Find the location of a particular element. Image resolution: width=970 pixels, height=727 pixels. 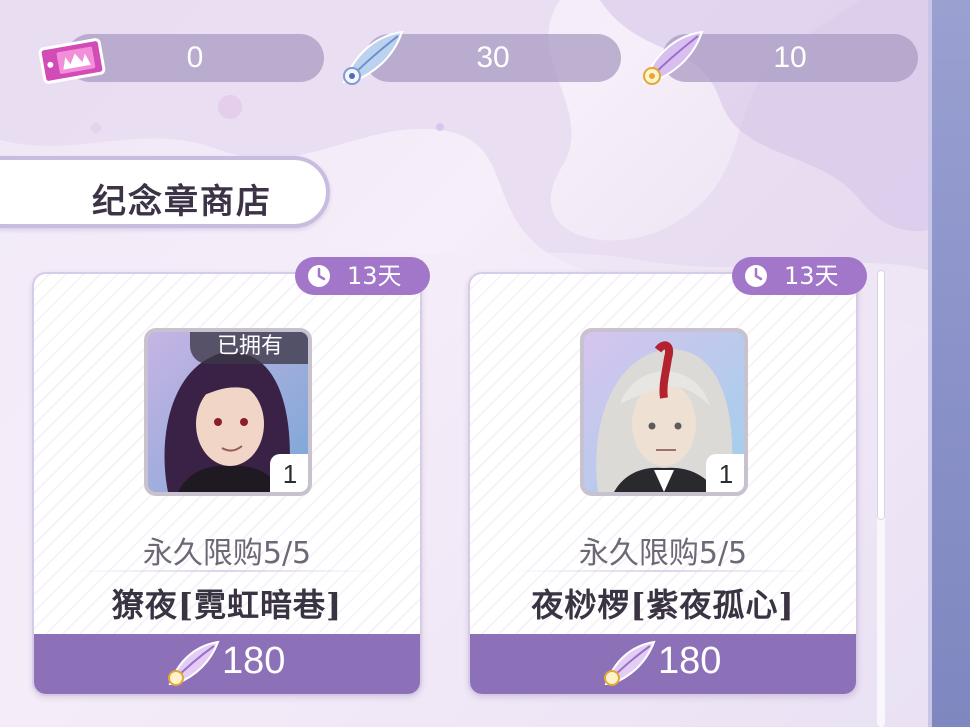

shop-title-banner: 纪念章商店 is located at coordinates (165, 192).